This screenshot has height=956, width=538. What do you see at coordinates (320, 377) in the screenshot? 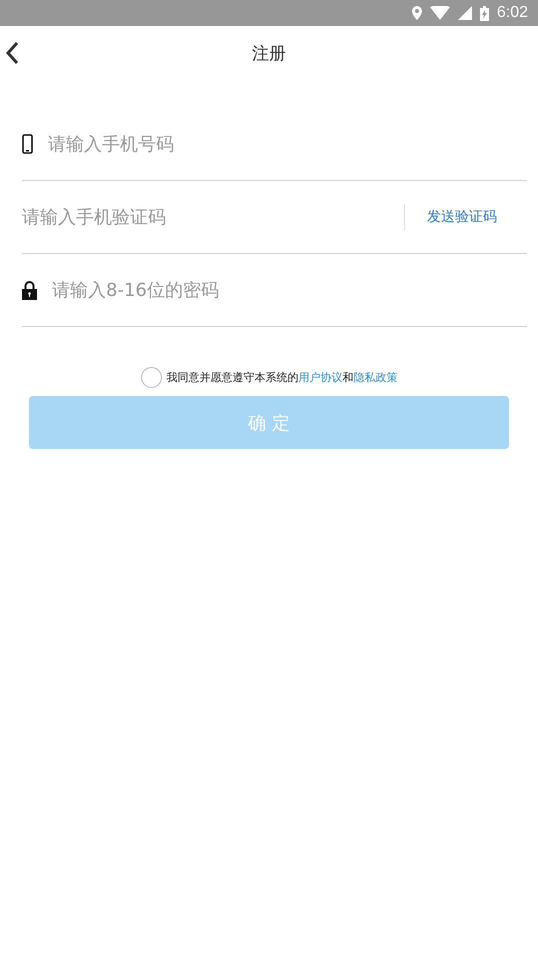
I see `user-agreement-link: 用户协议` at bounding box center [320, 377].